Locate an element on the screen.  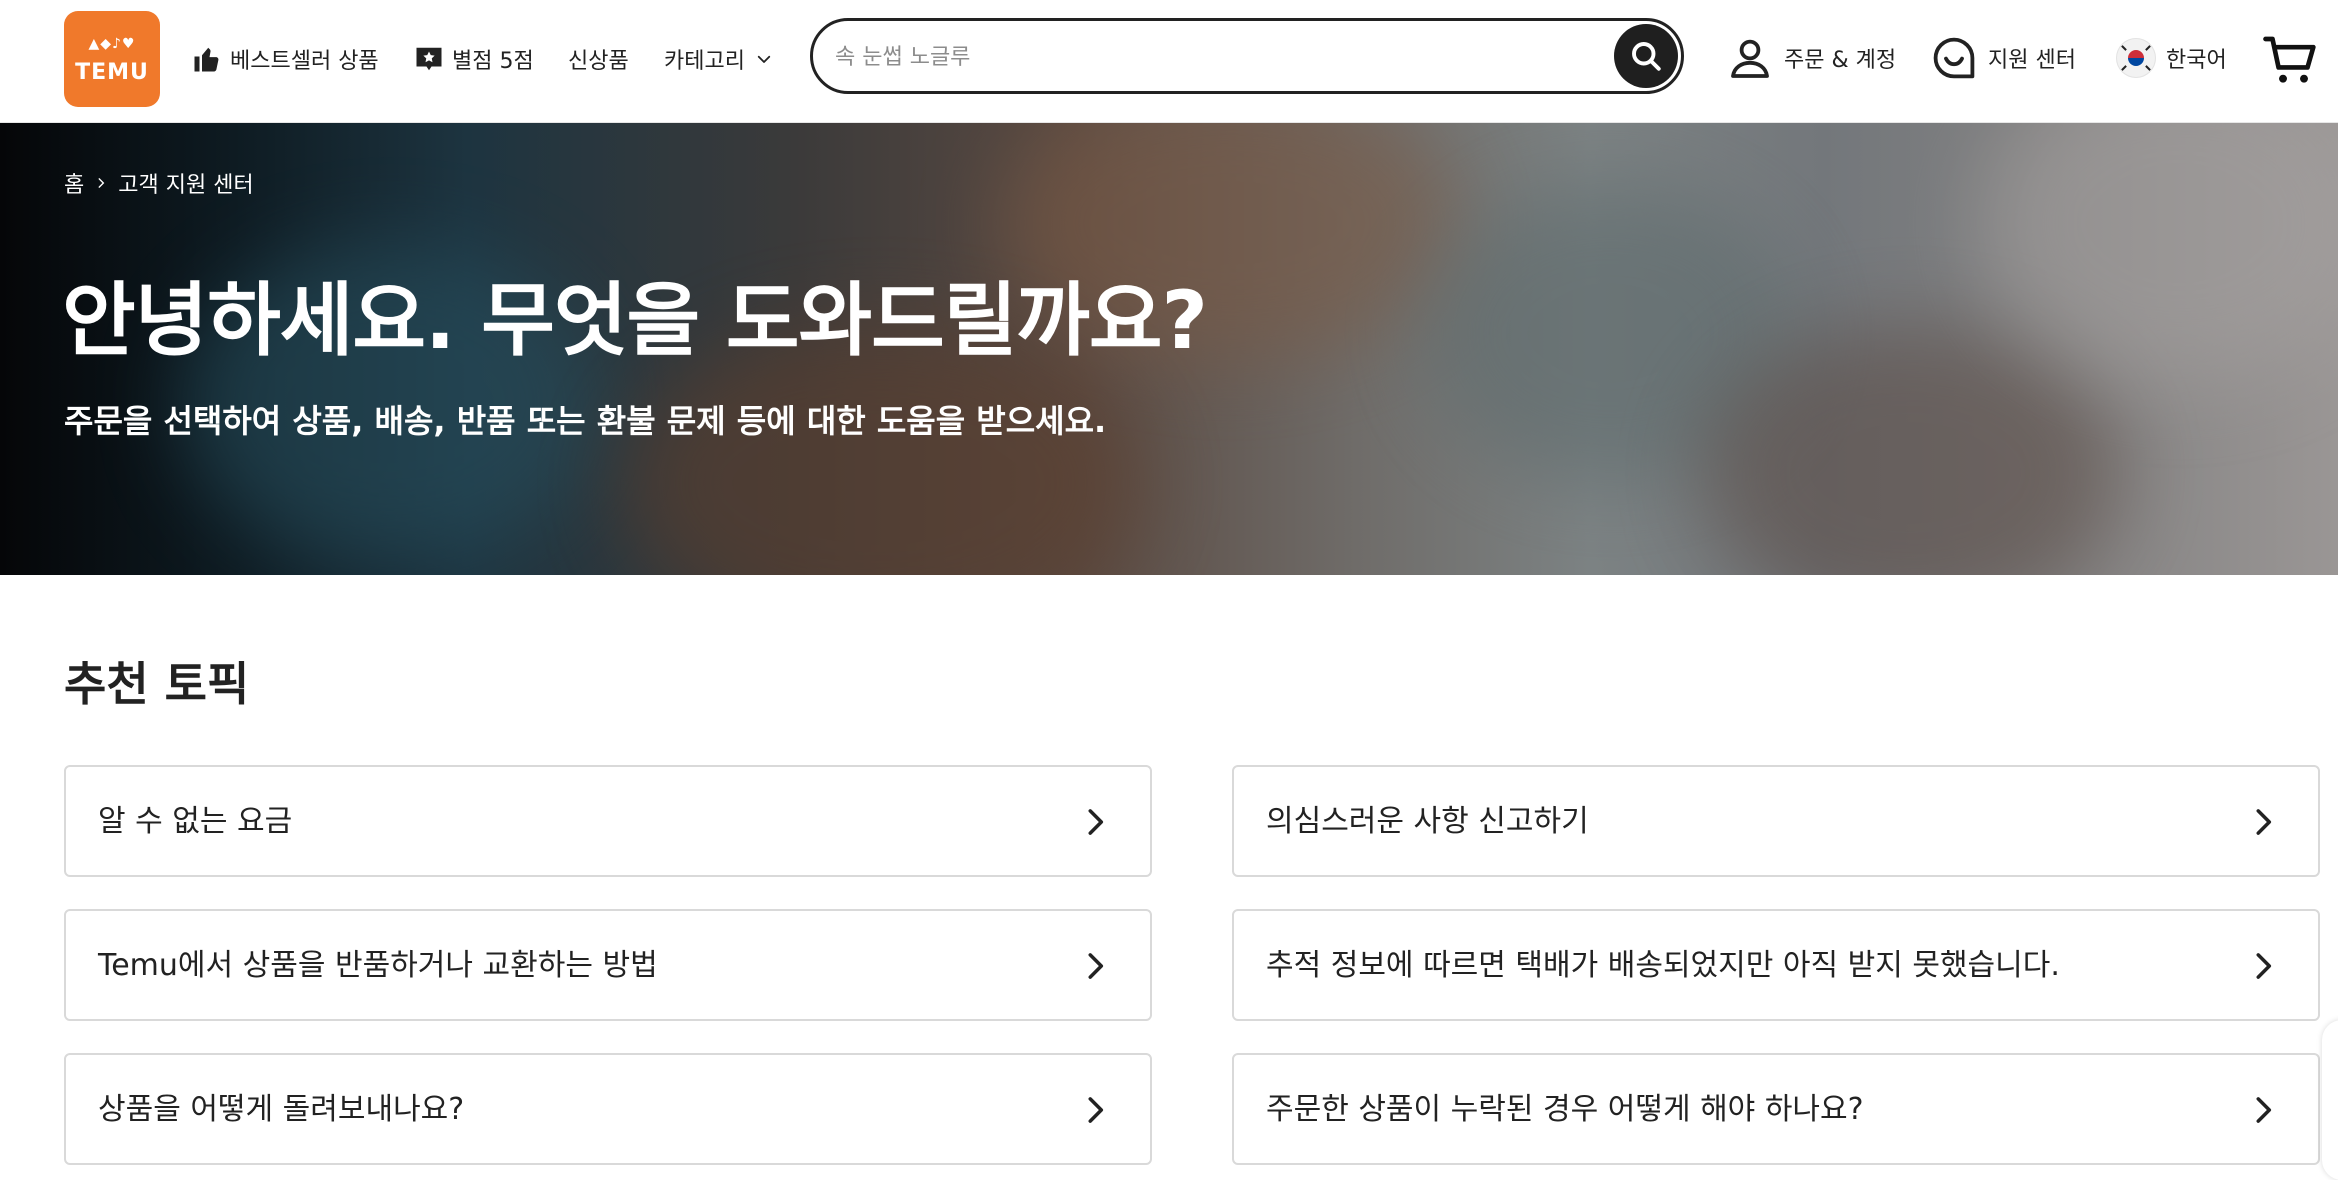
cart-icon is located at coordinates (2290, 60).